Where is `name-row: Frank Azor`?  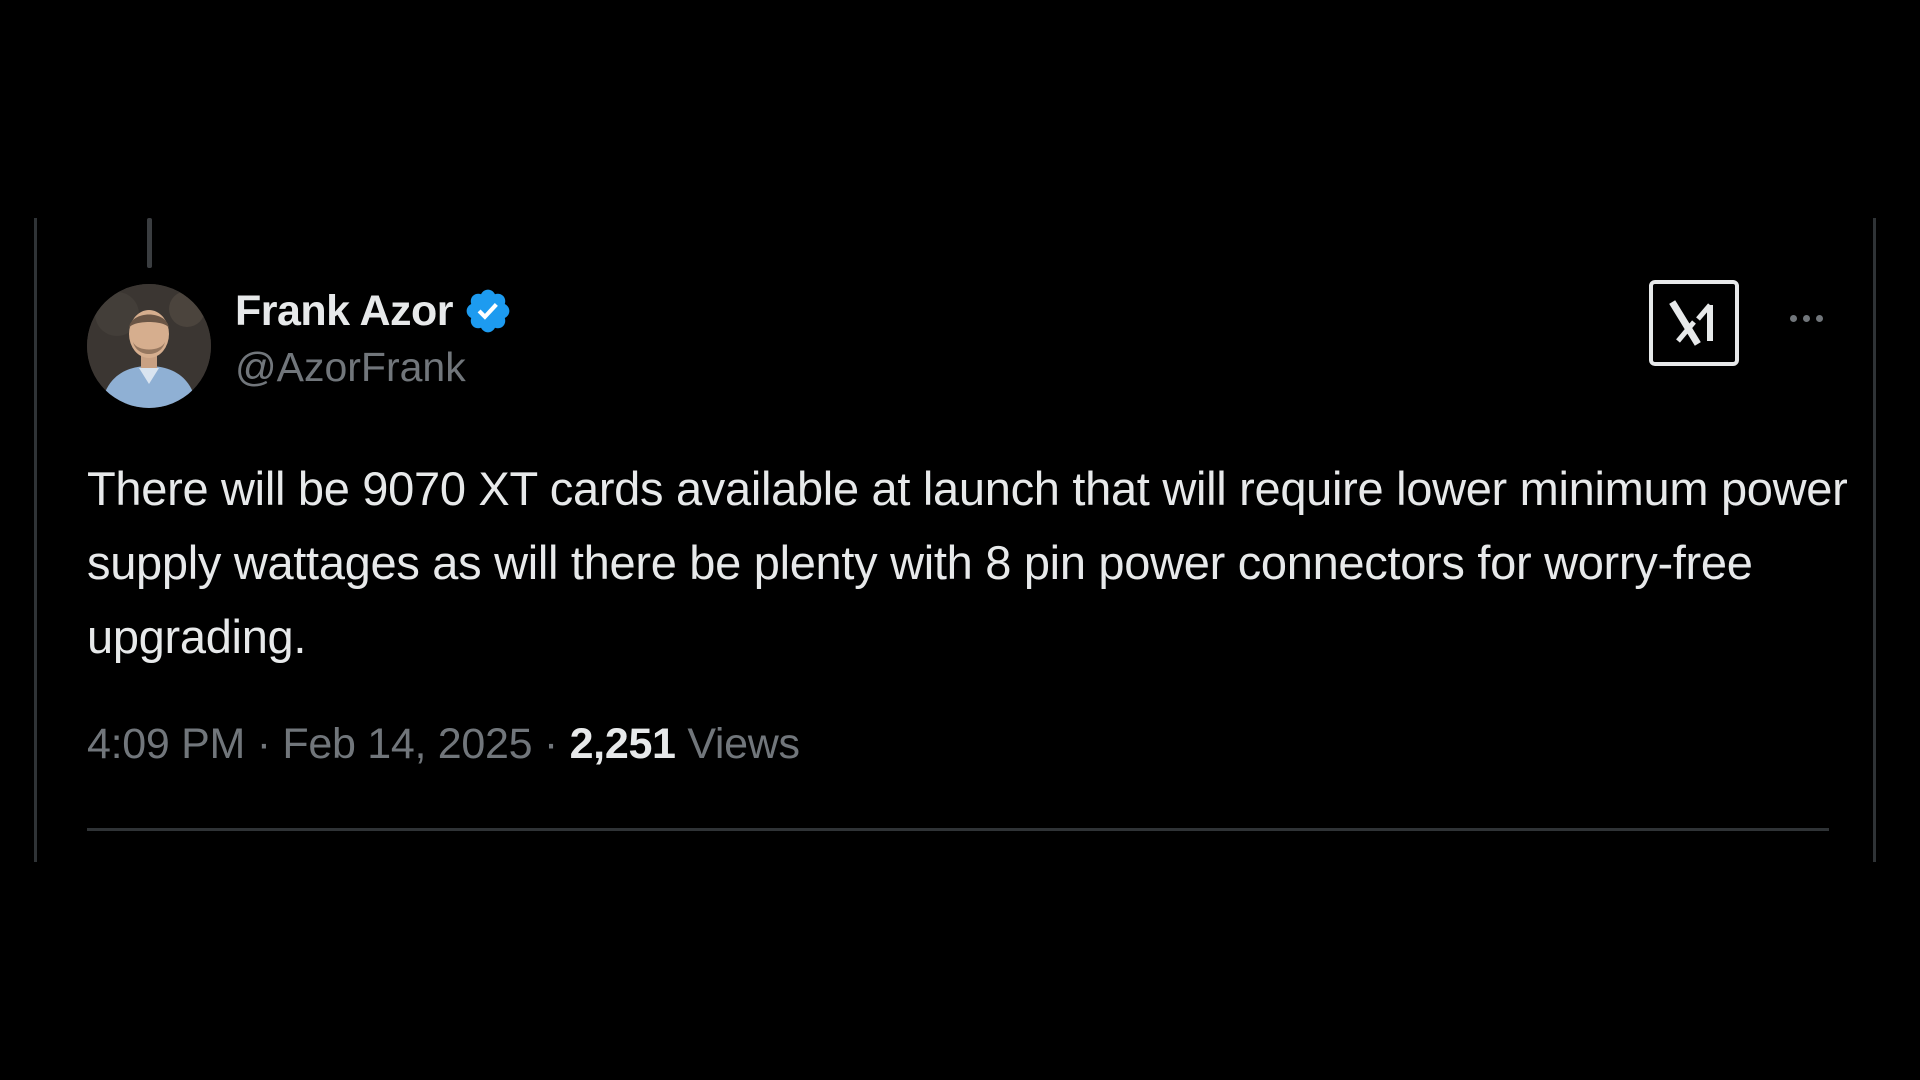 name-row: Frank Azor is located at coordinates (374, 311).